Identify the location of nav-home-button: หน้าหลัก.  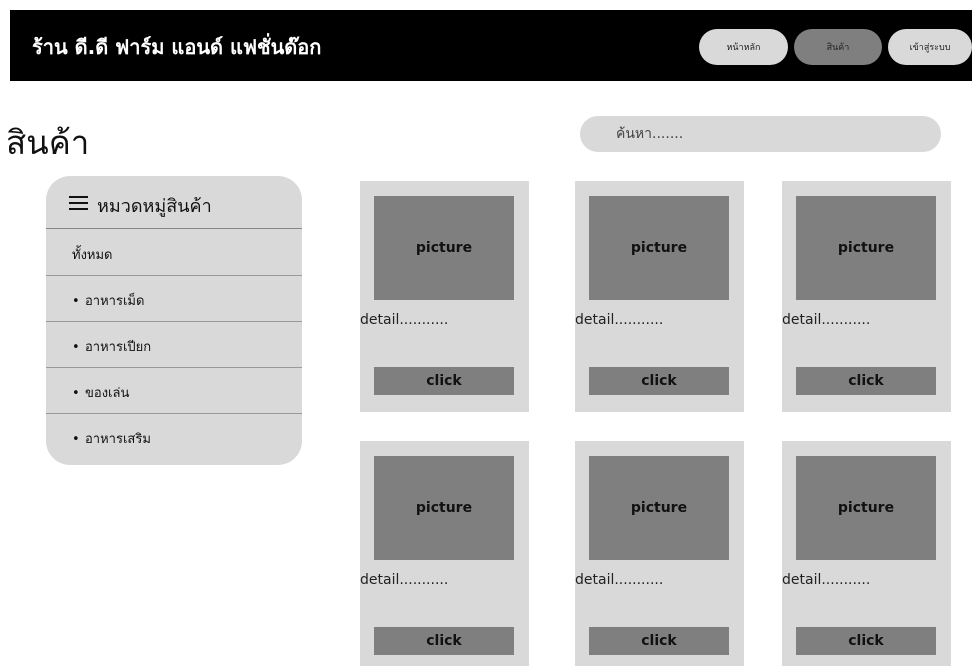
(743, 47).